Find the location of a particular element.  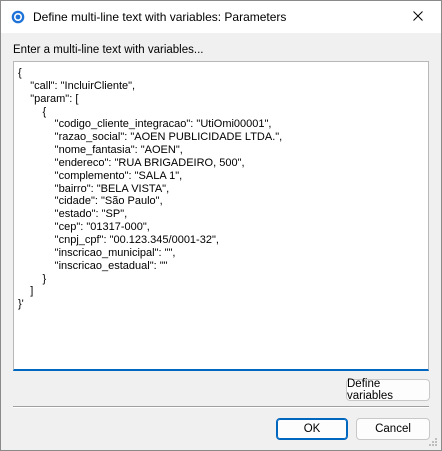

close-button is located at coordinates (418, 17).